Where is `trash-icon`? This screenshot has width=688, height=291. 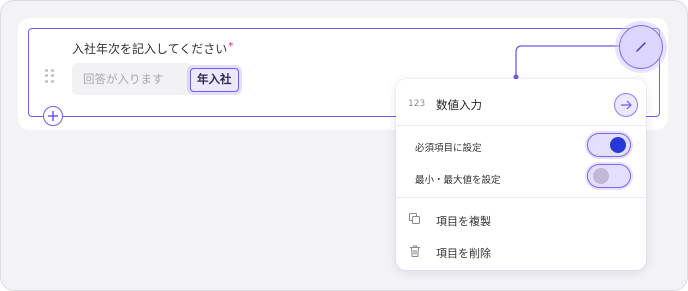 trash-icon is located at coordinates (415, 251).